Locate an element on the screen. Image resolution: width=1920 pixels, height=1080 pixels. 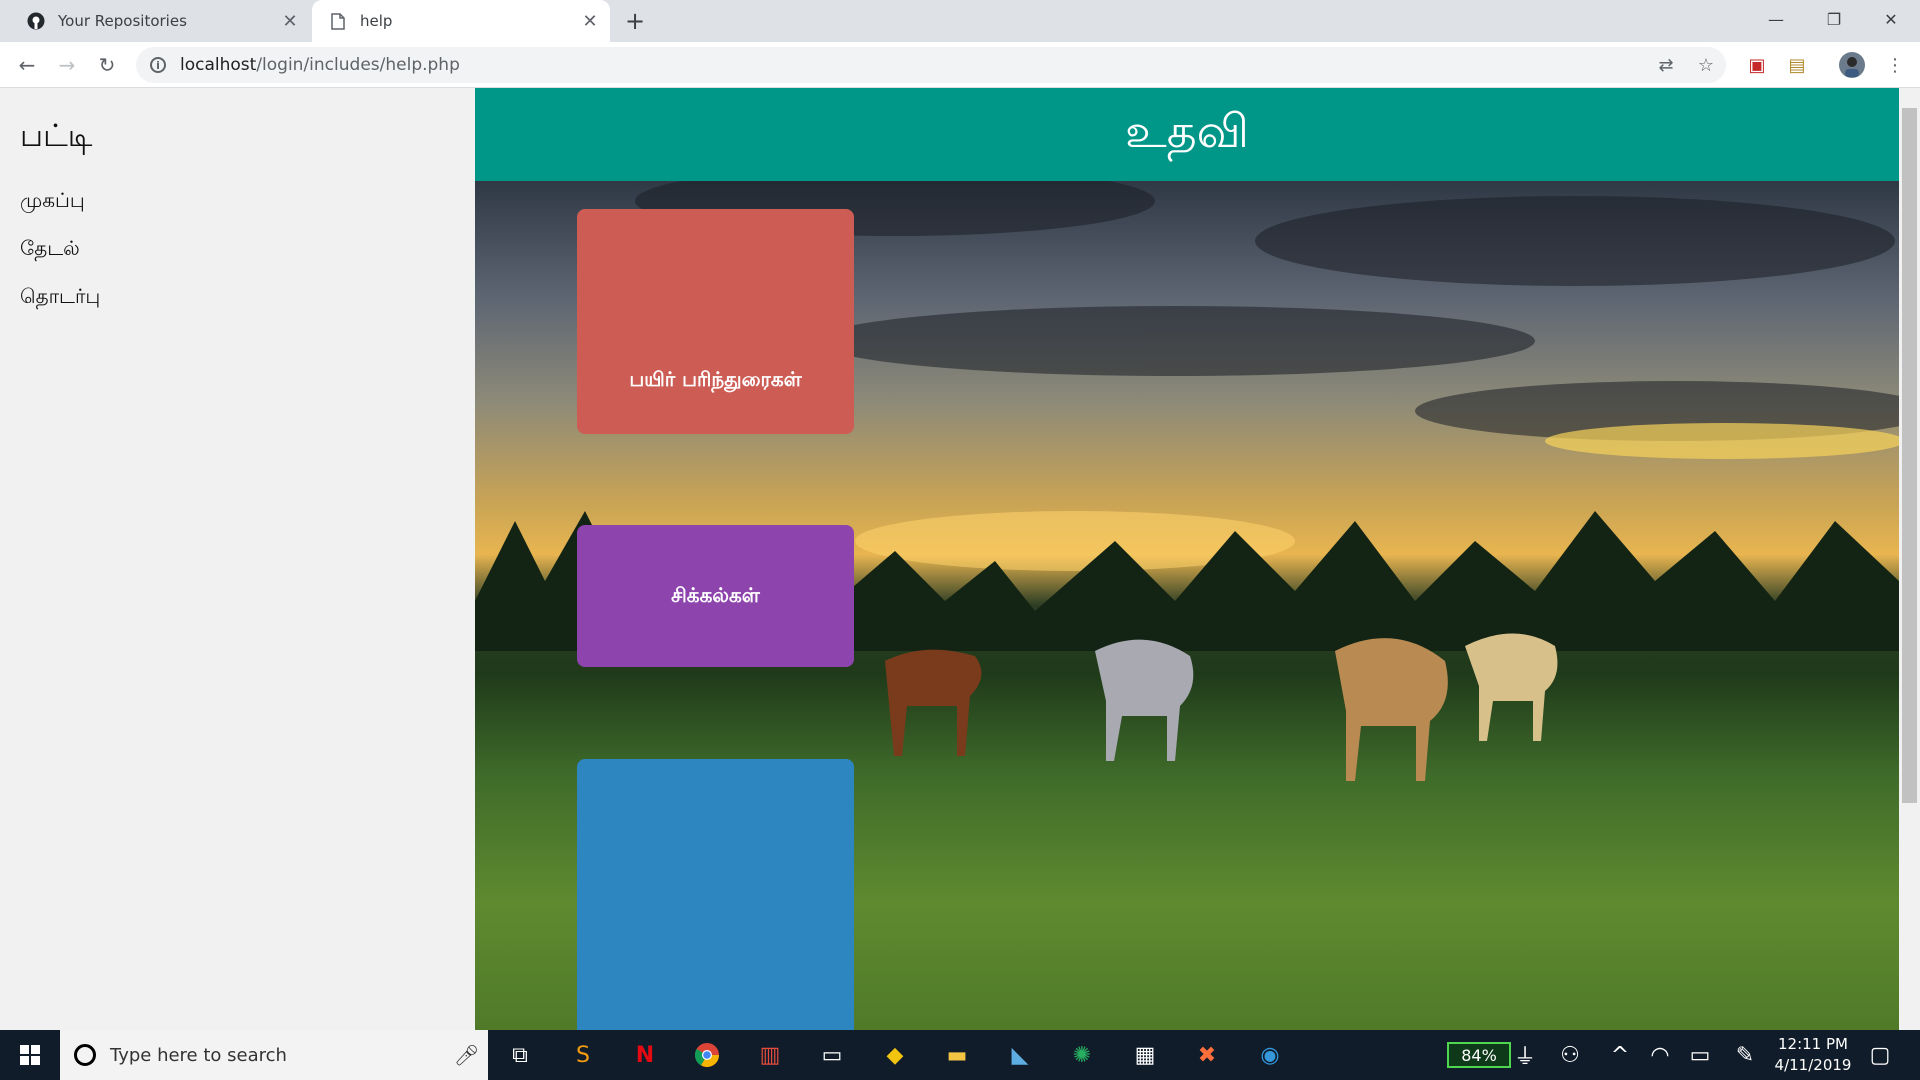
new-tab-button: + is located at coordinates (635, 21).